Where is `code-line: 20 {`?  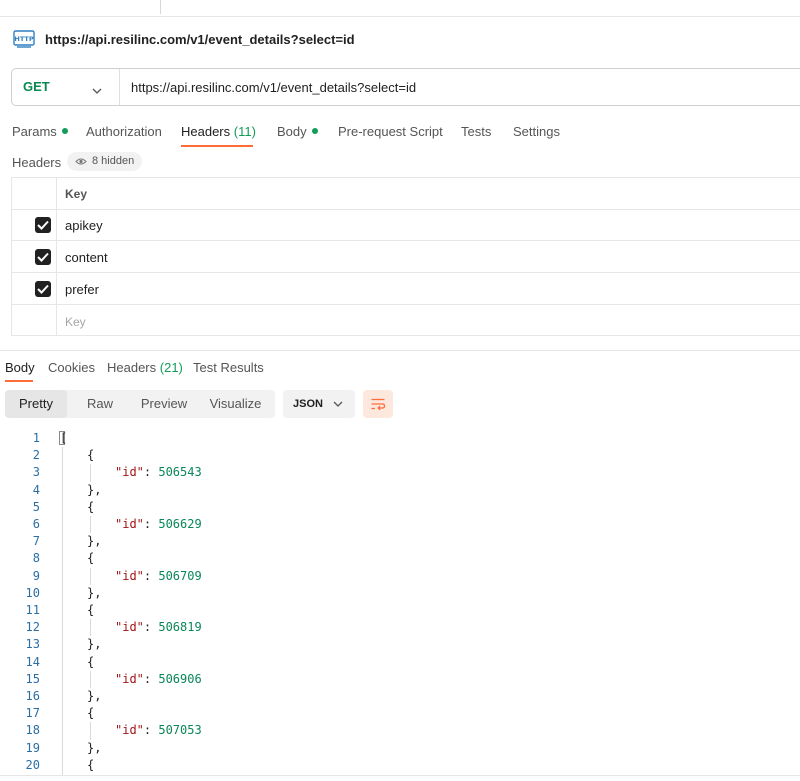 code-line: 20 { is located at coordinates (400, 765).